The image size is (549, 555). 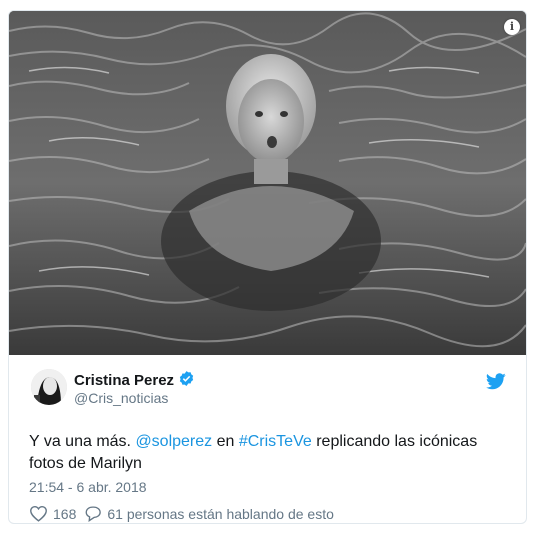 I want to click on tweet-actions: 168 61 personas están hablando de esto, so click(x=185, y=513).